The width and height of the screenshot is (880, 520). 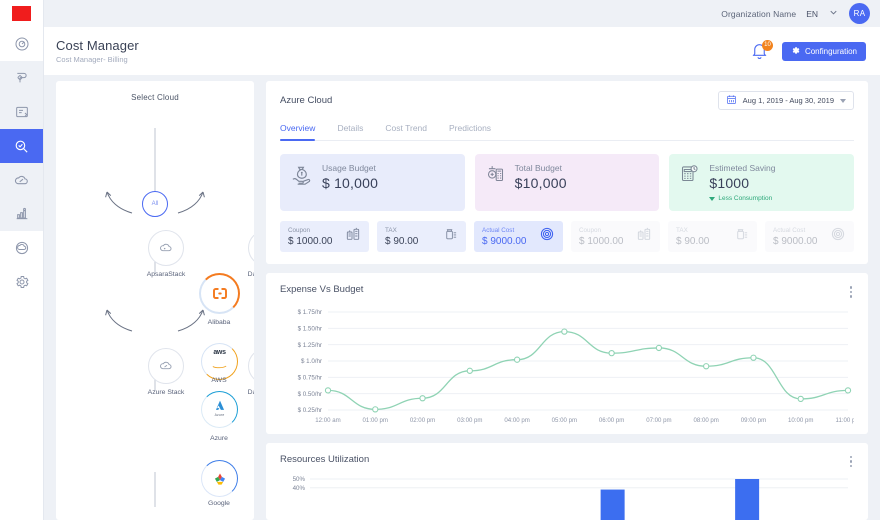 I want to click on chip-tax: TAX $ 90.00, so click(x=421, y=236).